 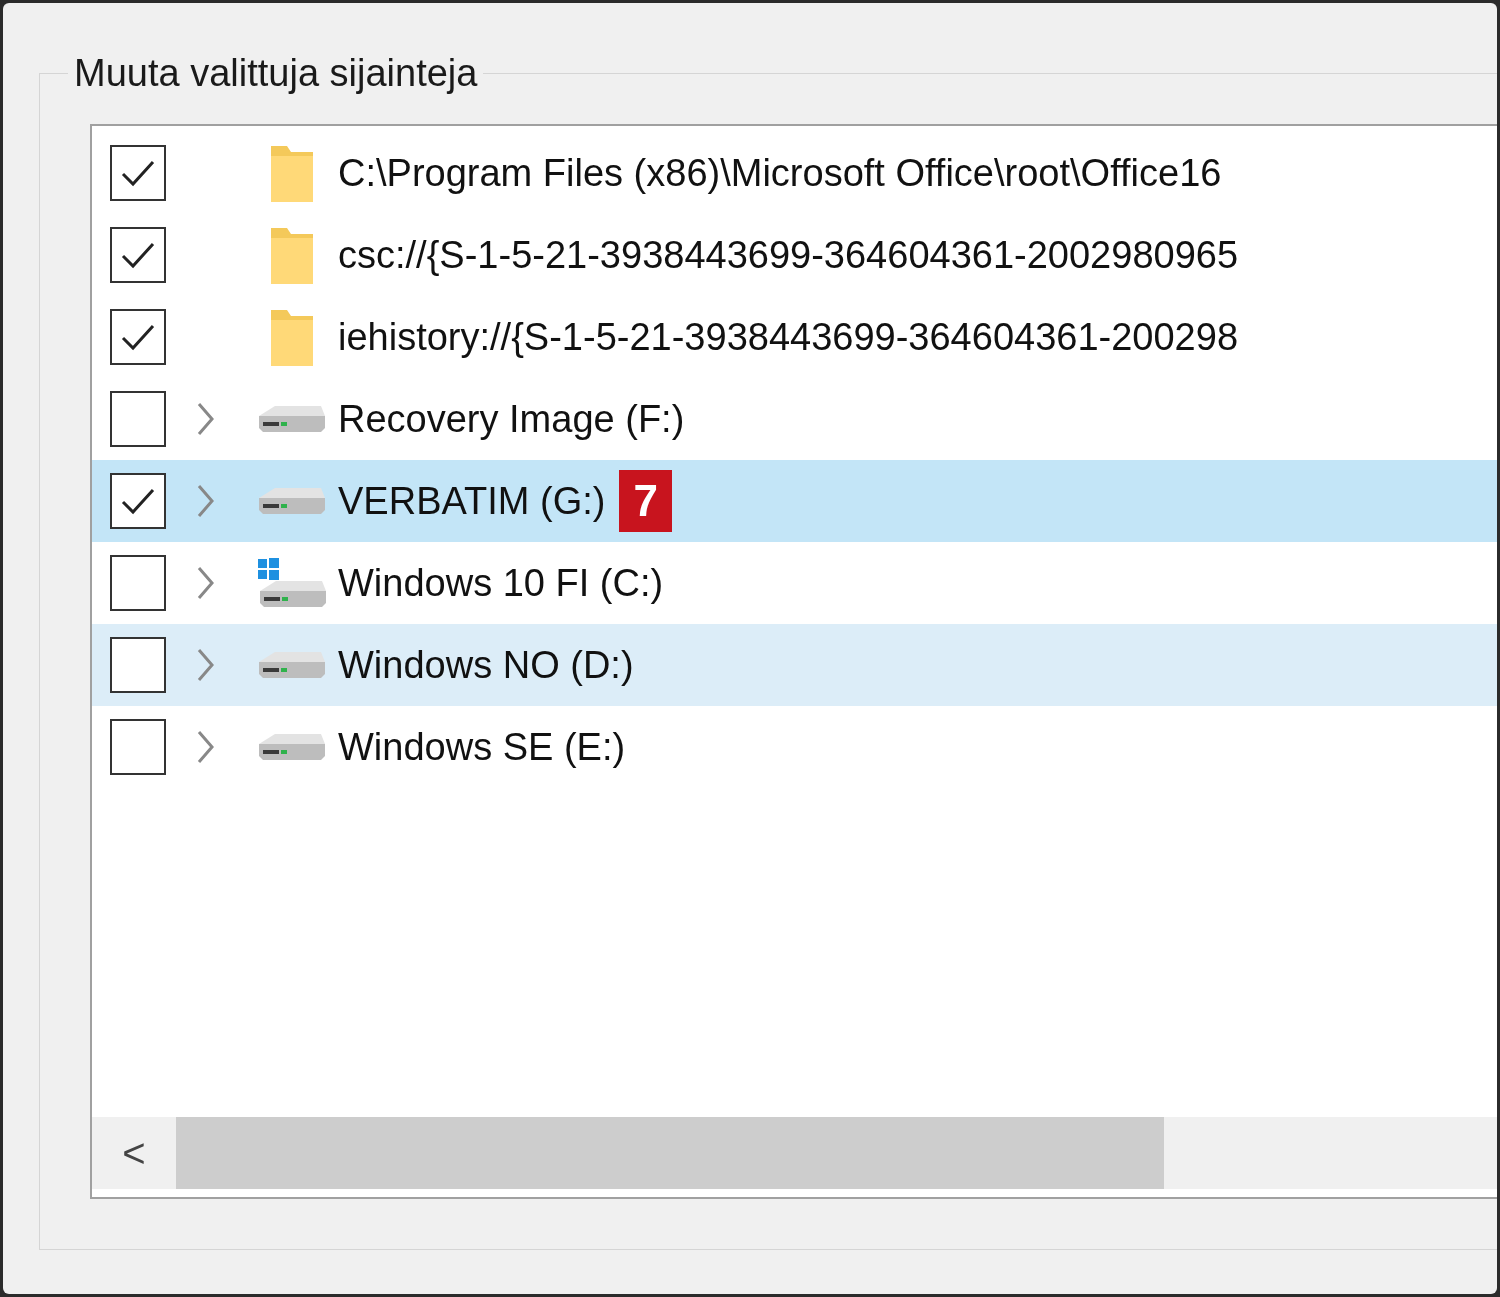 I want to click on list-row: Windows SE (E:), so click(x=794, y=747).